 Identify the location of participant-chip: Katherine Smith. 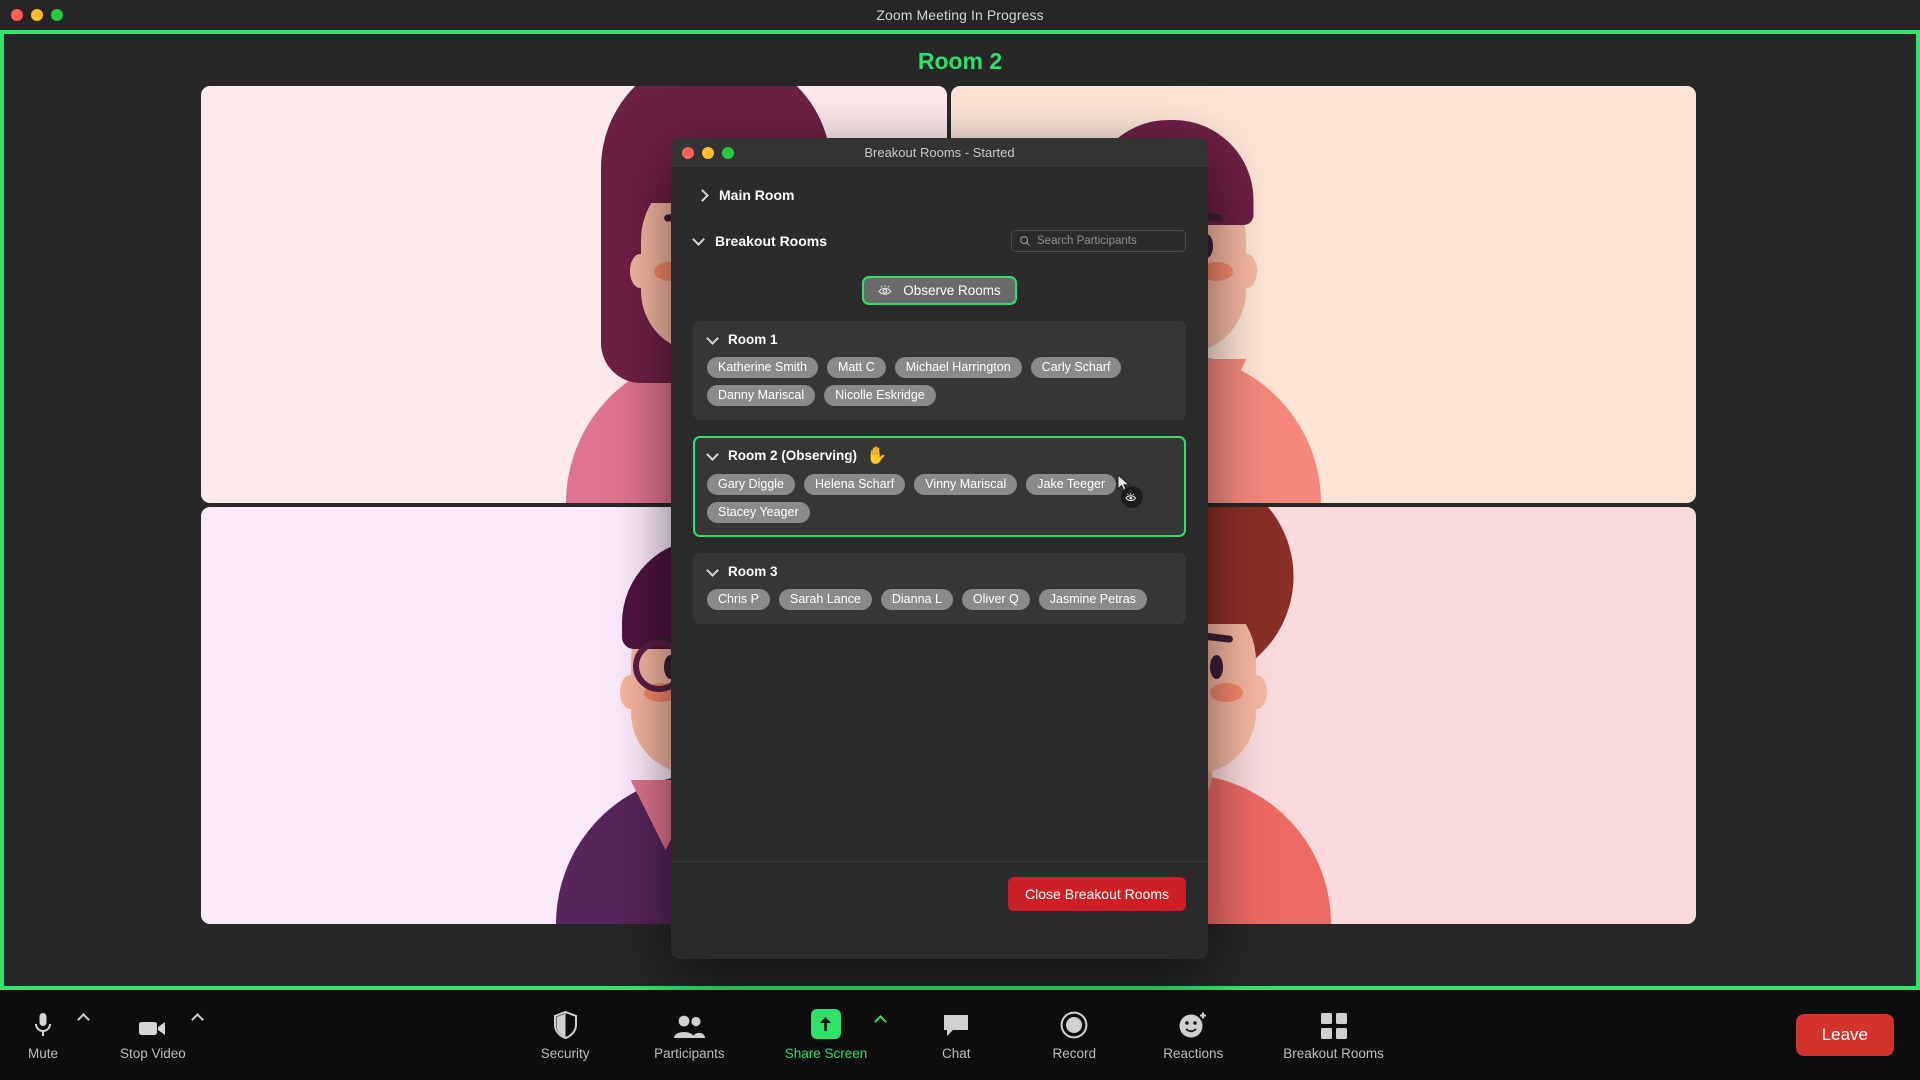
(762, 367).